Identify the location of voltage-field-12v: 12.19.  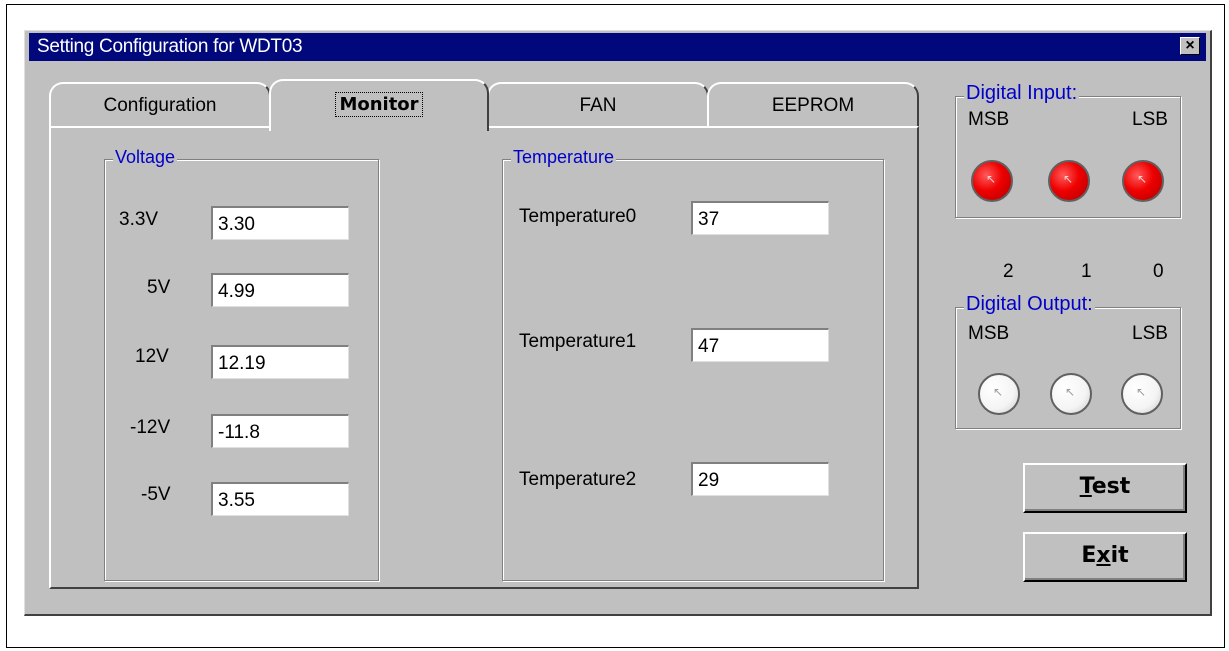
(280, 362).